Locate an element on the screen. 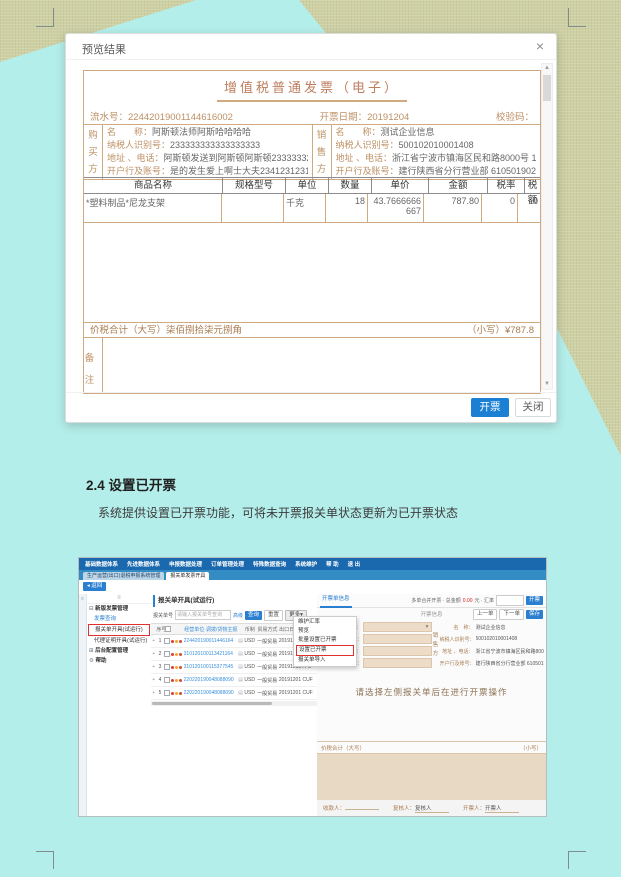 This screenshot has height=877, width=621. horizontal-scrollbar is located at coordinates (234, 703).